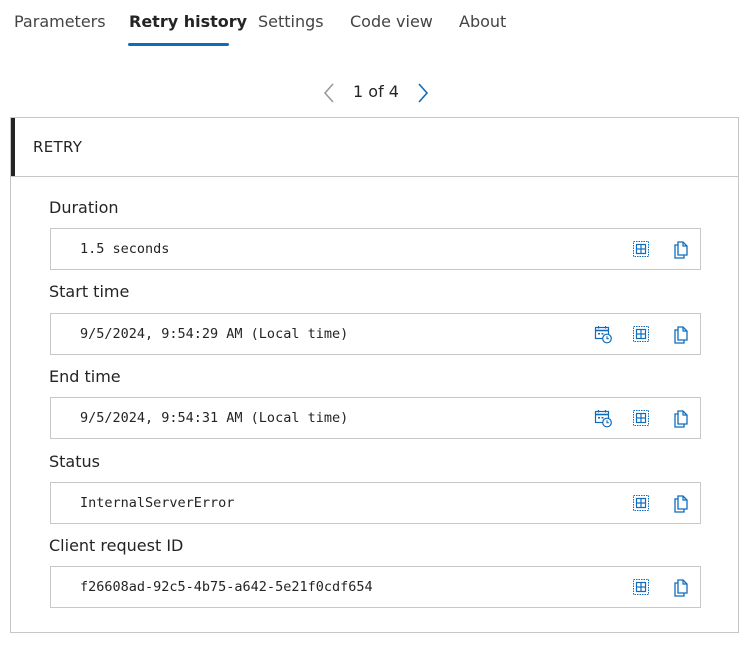 This screenshot has width=750, height=650. I want to click on tab-code-view: Code view, so click(391, 22).